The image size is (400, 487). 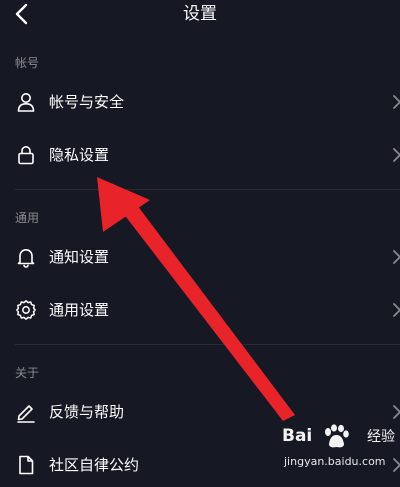 What do you see at coordinates (297, 436) in the screenshot?
I see `watermark-brand: Bai` at bounding box center [297, 436].